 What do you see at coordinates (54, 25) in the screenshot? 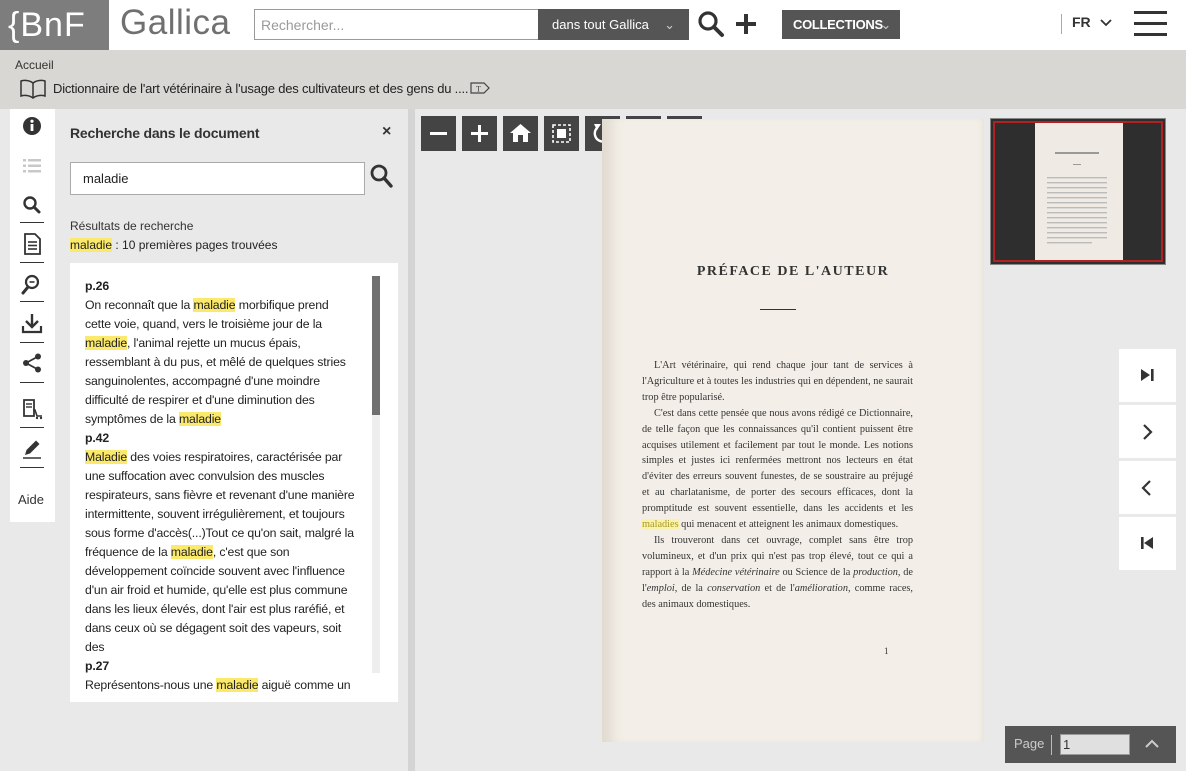
I see `bnf-logo: {BnF` at bounding box center [54, 25].